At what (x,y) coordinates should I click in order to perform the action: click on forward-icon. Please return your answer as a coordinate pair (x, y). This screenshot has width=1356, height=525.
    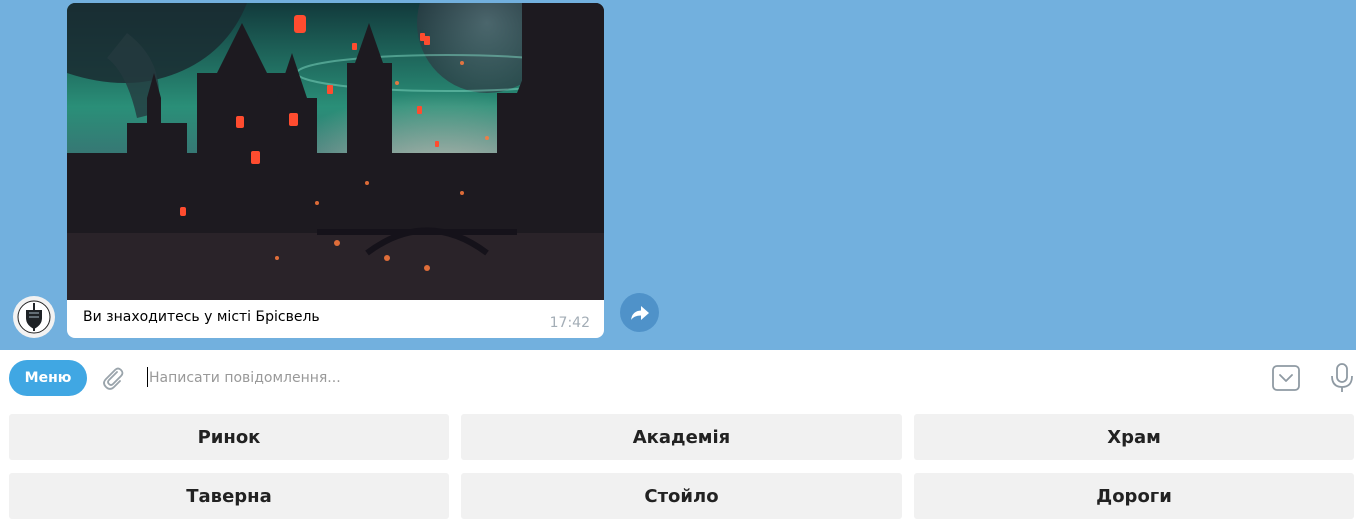
    Looking at the image, I should click on (639, 312).